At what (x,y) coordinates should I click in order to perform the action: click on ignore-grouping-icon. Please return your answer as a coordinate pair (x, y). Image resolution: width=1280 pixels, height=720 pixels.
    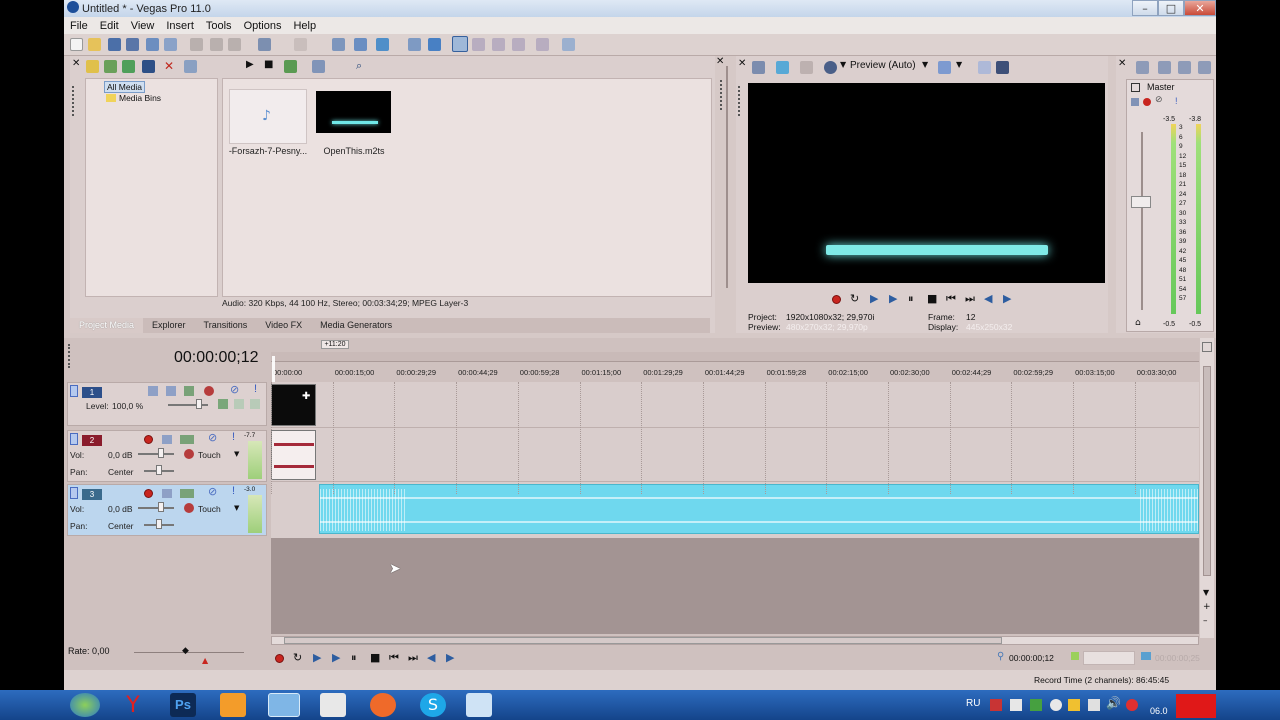
    Looking at the image, I should click on (434, 44).